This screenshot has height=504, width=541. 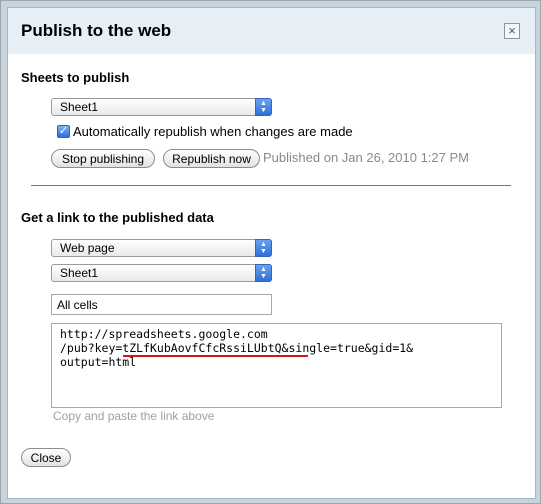 I want to click on close-icon: ×, so click(x=512, y=31).